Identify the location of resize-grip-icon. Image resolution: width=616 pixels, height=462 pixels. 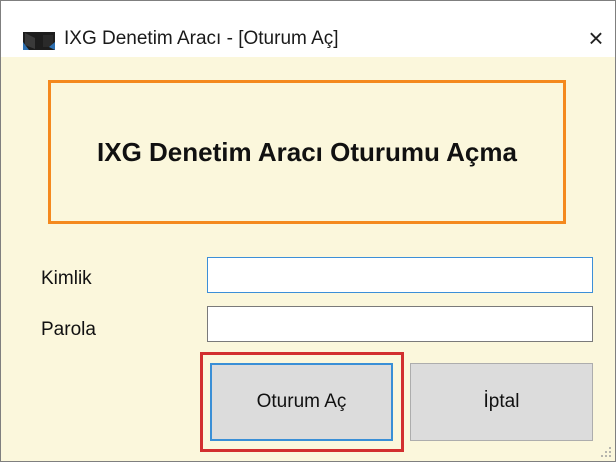
(606, 452).